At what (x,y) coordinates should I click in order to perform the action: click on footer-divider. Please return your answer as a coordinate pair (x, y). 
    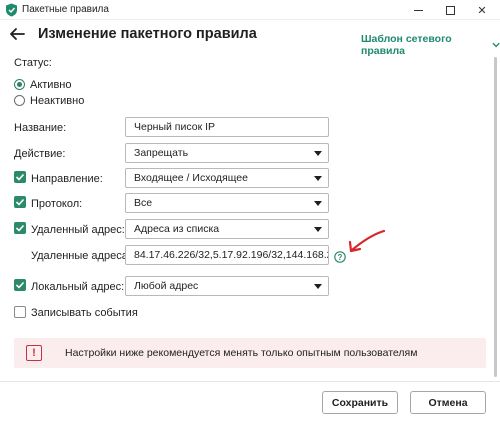
    Looking at the image, I should click on (250, 381).